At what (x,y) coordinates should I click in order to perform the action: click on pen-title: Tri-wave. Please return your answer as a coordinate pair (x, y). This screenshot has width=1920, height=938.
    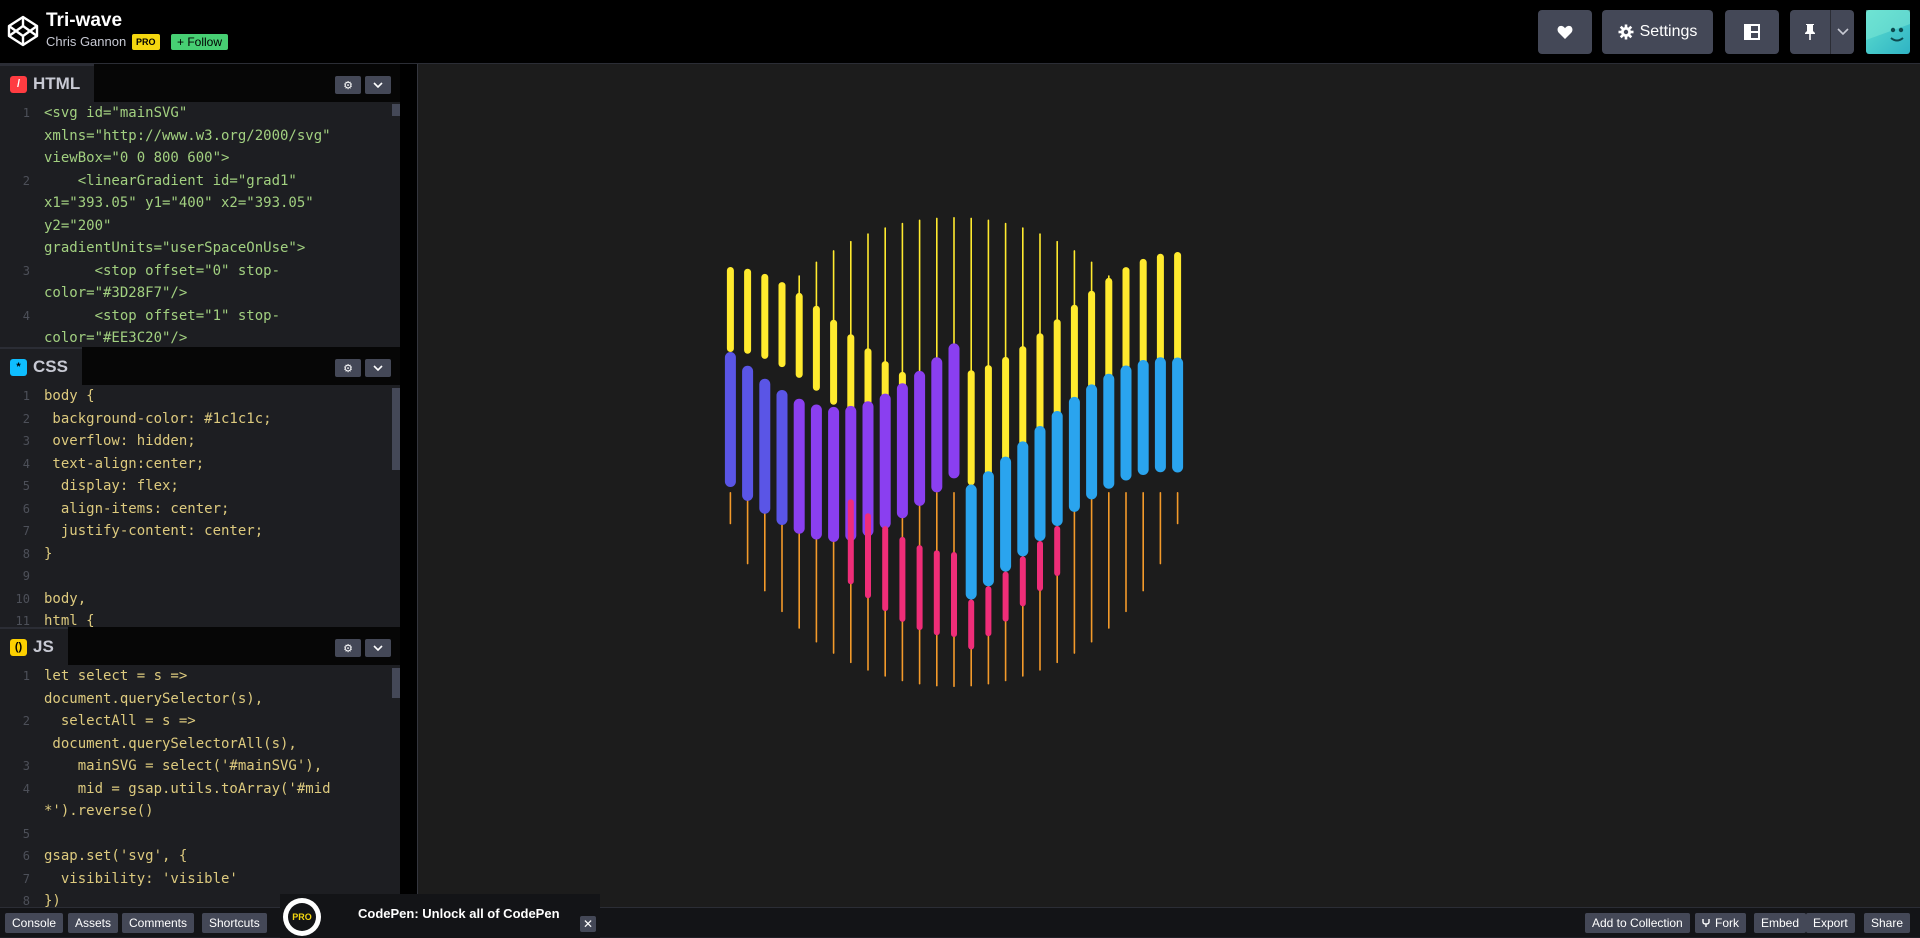
    Looking at the image, I should click on (84, 21).